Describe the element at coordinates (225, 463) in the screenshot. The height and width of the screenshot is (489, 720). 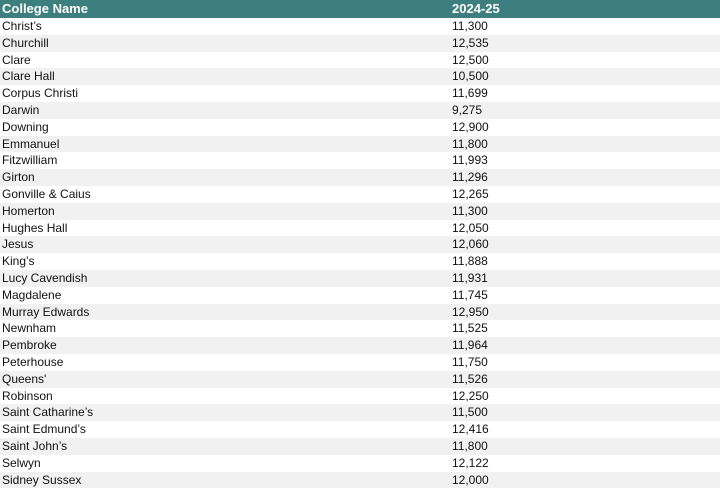
I see `cell-college-name: Selwyn` at that location.